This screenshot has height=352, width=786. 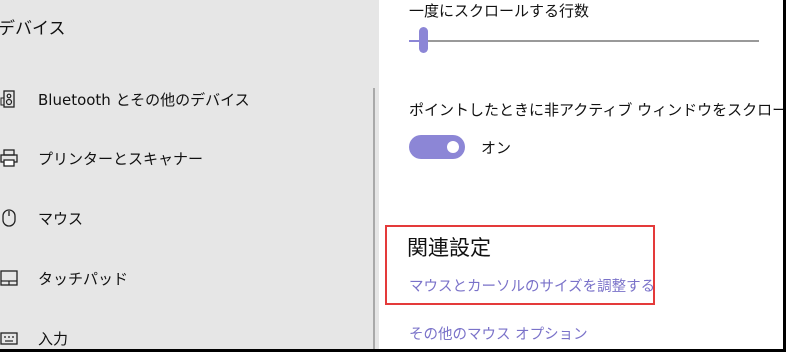 I want to click on sidebar-item-input: 入力, so click(x=185, y=332).